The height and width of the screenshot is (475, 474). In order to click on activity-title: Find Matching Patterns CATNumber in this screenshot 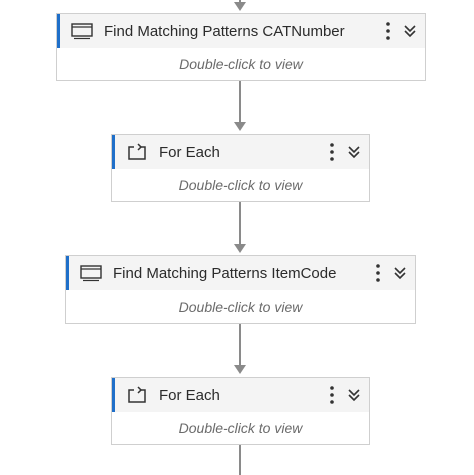, I will do `click(224, 31)`.